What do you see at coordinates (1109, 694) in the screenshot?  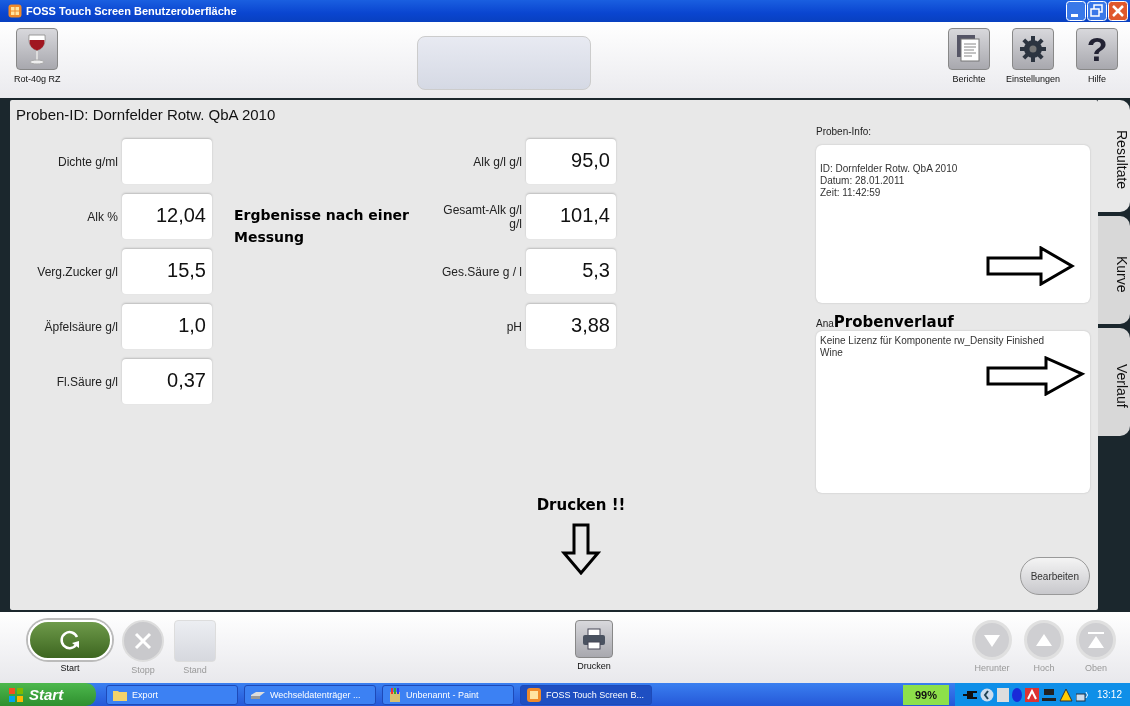 I see `clock: 13:12` at bounding box center [1109, 694].